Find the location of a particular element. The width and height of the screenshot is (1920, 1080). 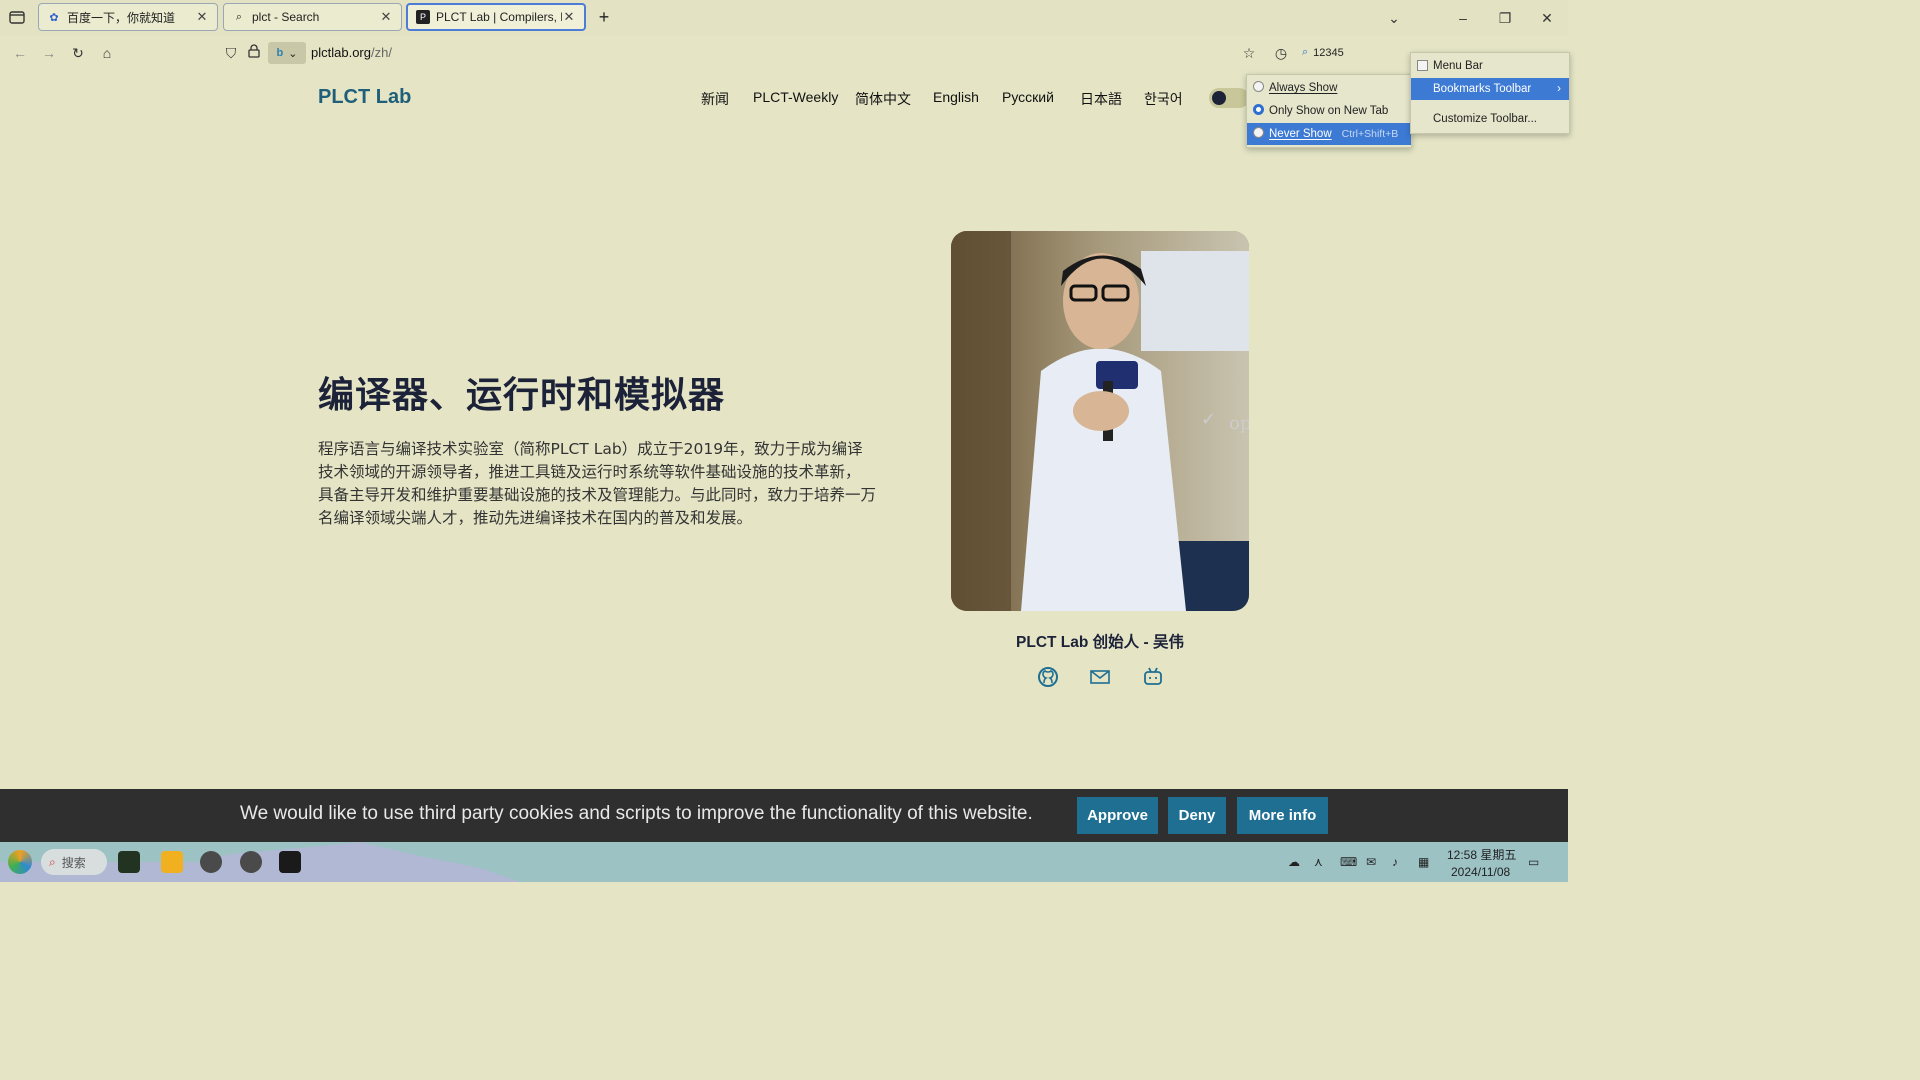

site-logo: PLCT Lab is located at coordinates (364, 97).